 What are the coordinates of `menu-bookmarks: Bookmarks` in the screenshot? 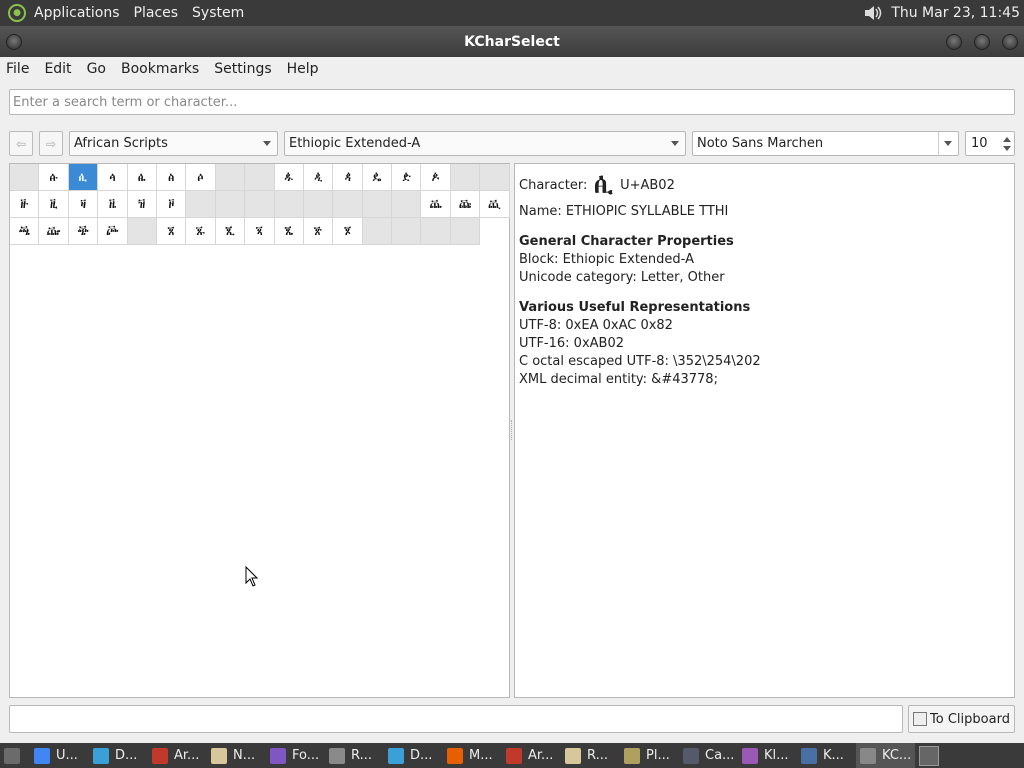 It's located at (160, 69).